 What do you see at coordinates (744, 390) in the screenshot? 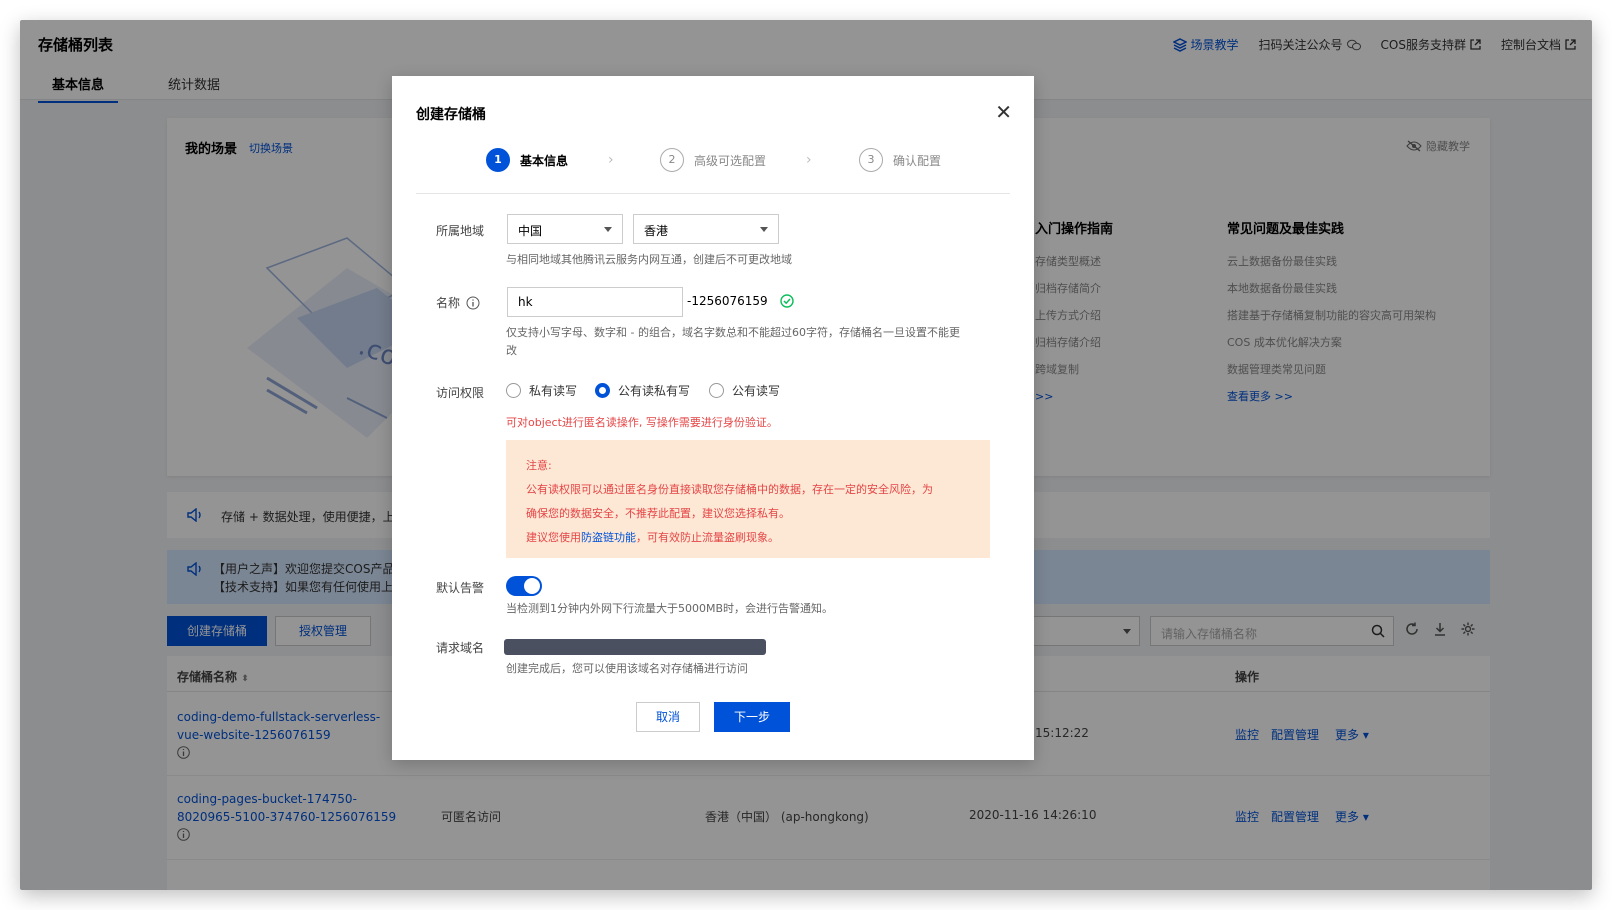
I see `radio-public-read-write: 公有读写` at bounding box center [744, 390].